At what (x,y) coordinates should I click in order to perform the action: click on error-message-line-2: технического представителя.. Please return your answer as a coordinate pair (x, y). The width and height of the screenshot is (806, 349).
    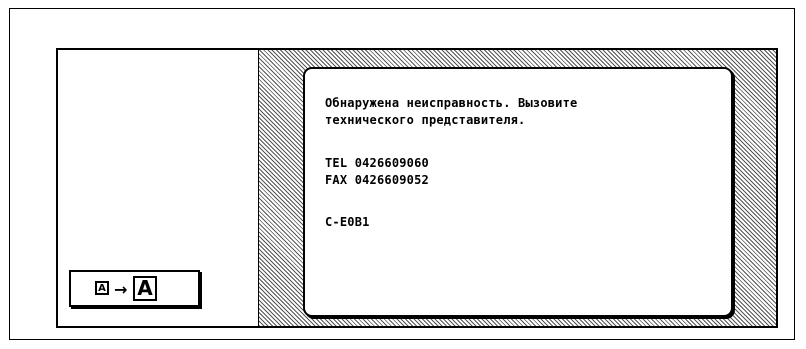
    Looking at the image, I should click on (425, 120).